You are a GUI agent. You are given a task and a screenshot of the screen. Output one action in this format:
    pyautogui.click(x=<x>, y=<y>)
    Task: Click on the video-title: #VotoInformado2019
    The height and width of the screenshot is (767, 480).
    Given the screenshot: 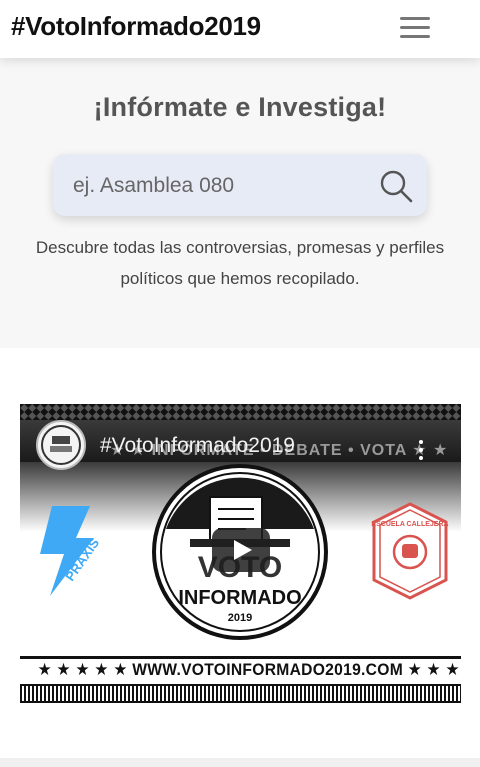 What is the action you would take?
    pyautogui.click(x=197, y=446)
    